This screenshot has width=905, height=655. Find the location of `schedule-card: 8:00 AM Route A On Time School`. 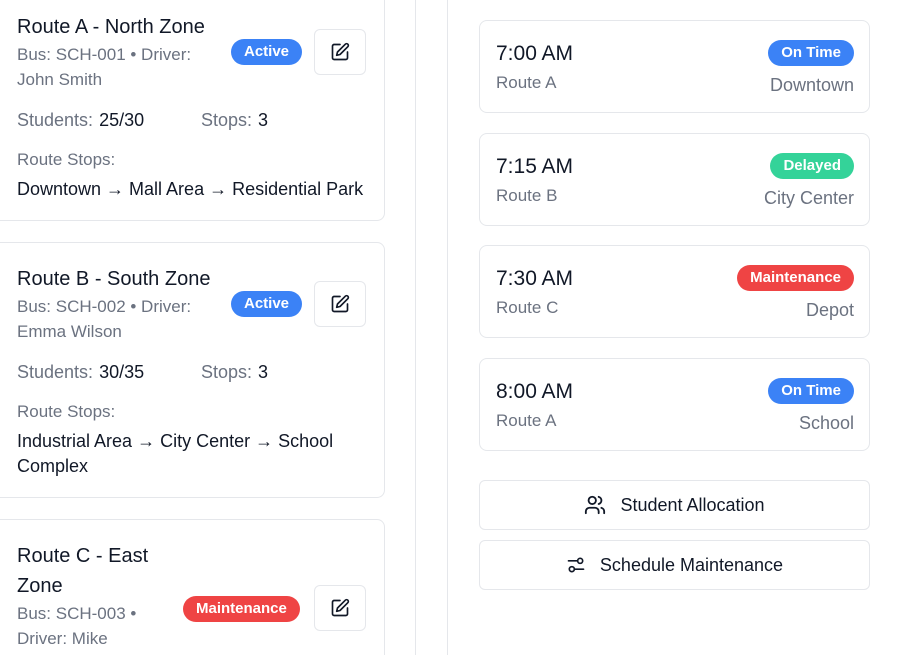

schedule-card: 8:00 AM Route A On Time School is located at coordinates (674, 404).